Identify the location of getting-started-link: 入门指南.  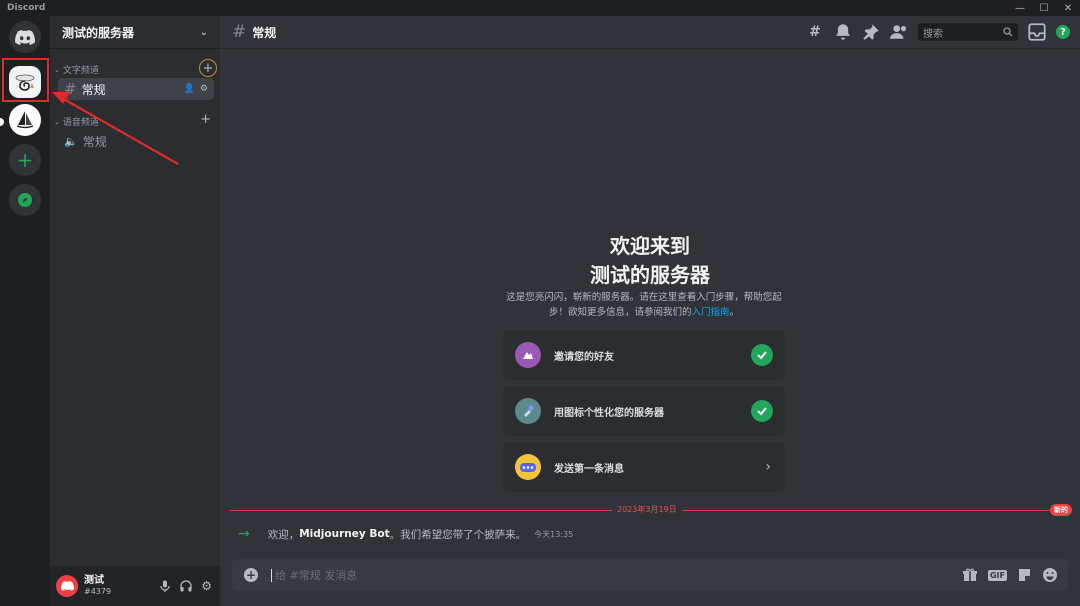
(710, 312).